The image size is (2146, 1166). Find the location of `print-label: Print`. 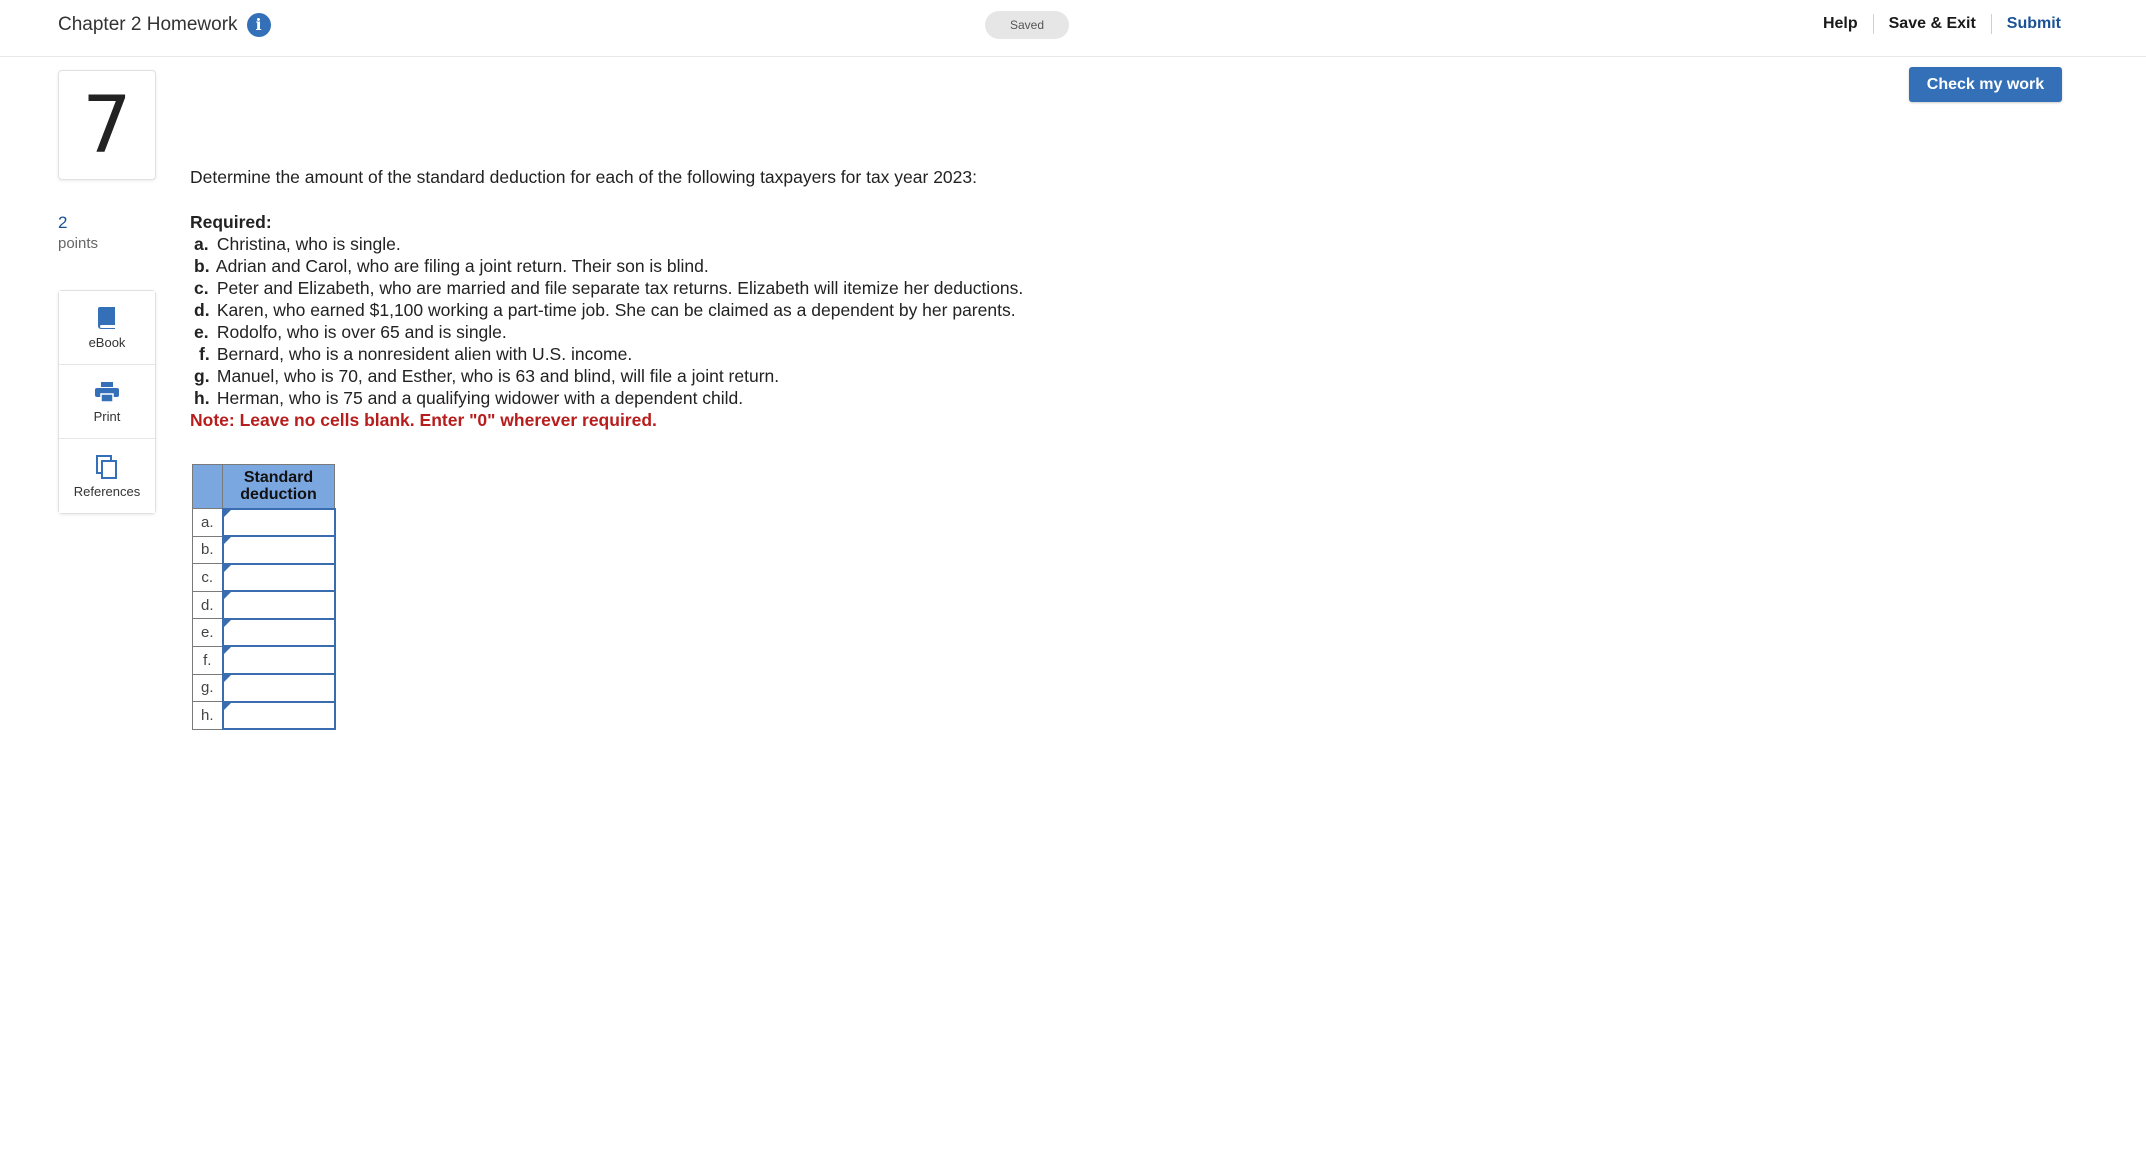

print-label: Print is located at coordinates (107, 416).